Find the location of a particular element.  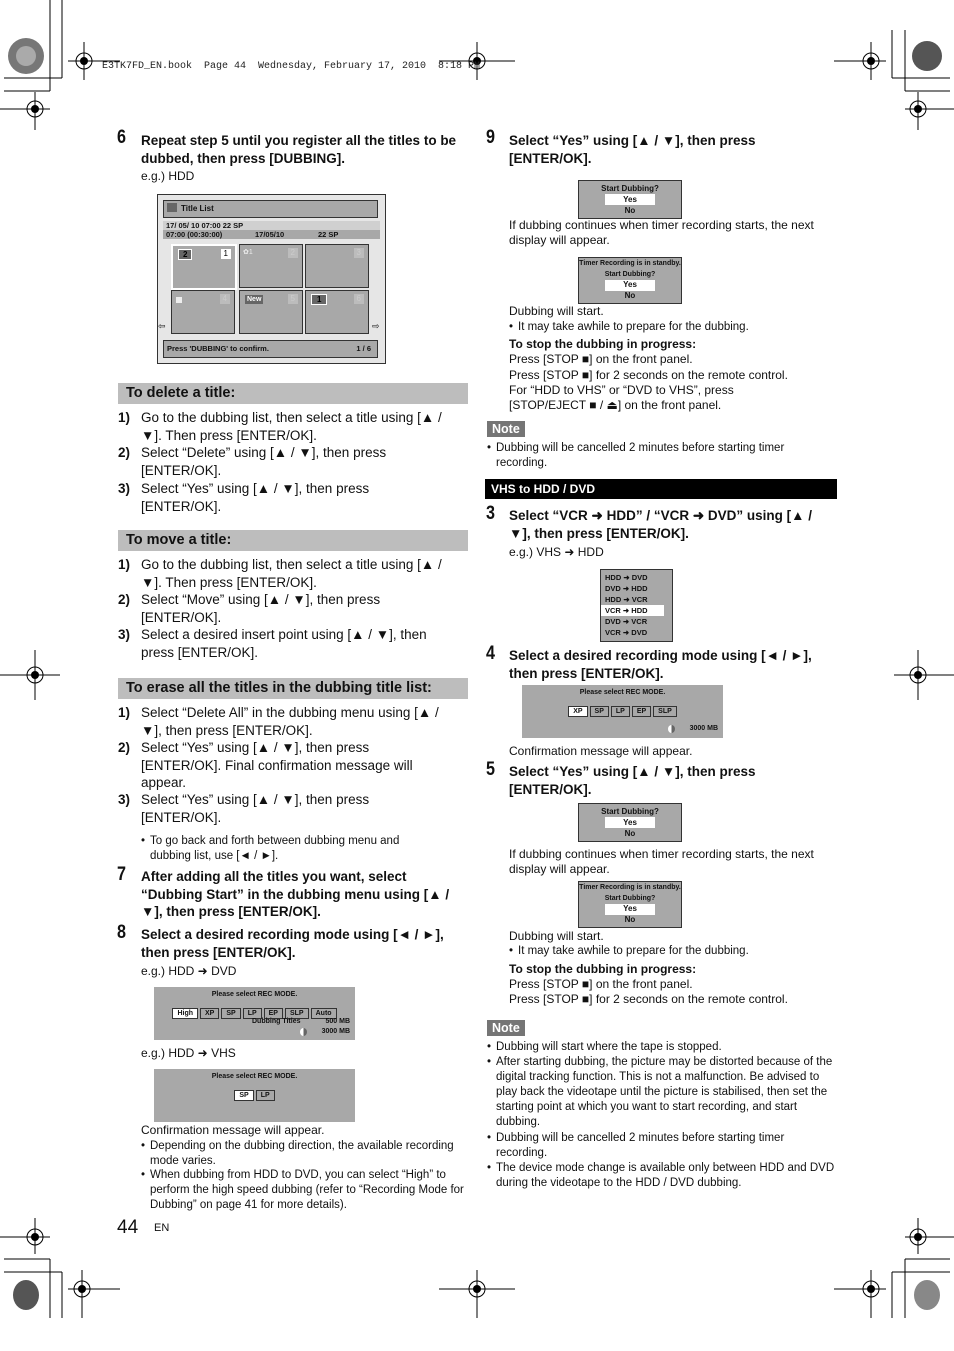

tile-badge: 2 is located at coordinates (185, 254).